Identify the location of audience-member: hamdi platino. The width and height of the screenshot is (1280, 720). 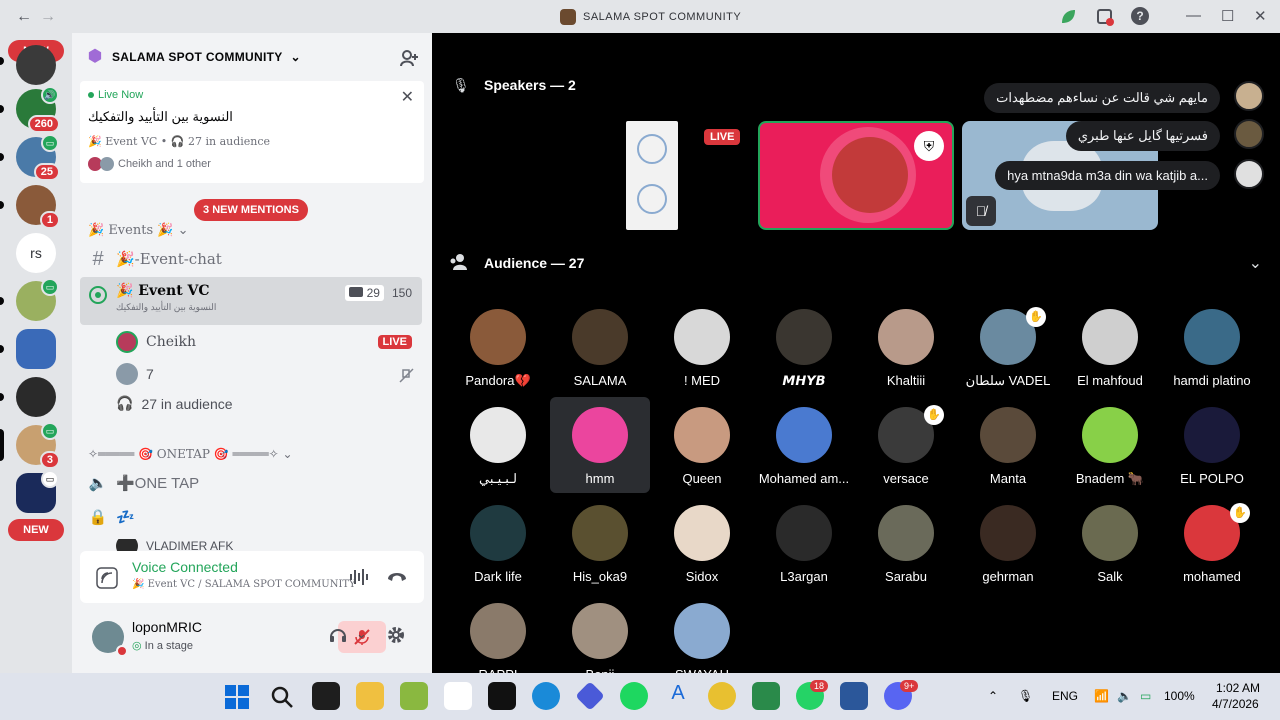
(1212, 347).